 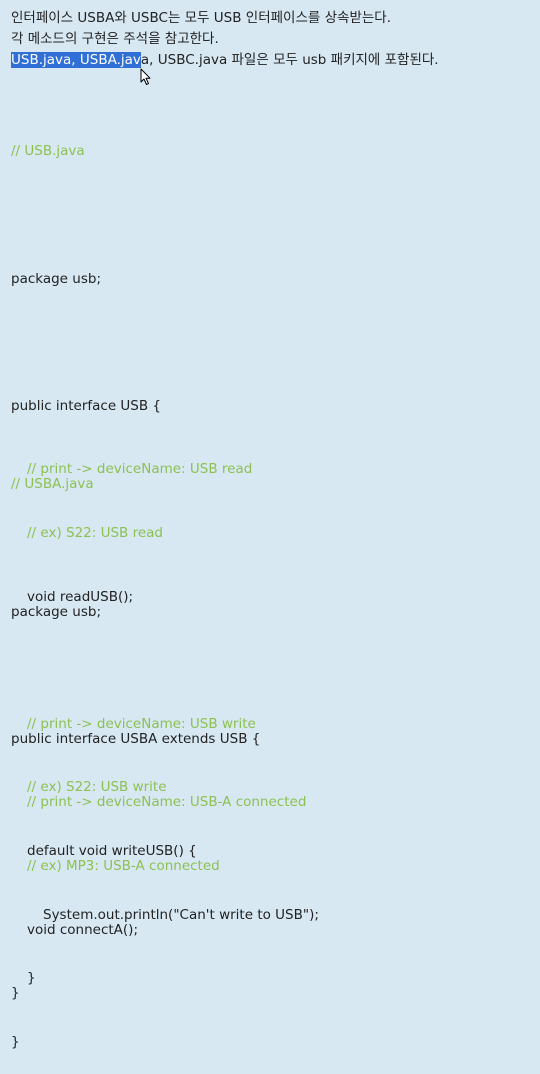 What do you see at coordinates (167, 802) in the screenshot?
I see `code-comment: // print -> deviceName: USB-A connected` at bounding box center [167, 802].